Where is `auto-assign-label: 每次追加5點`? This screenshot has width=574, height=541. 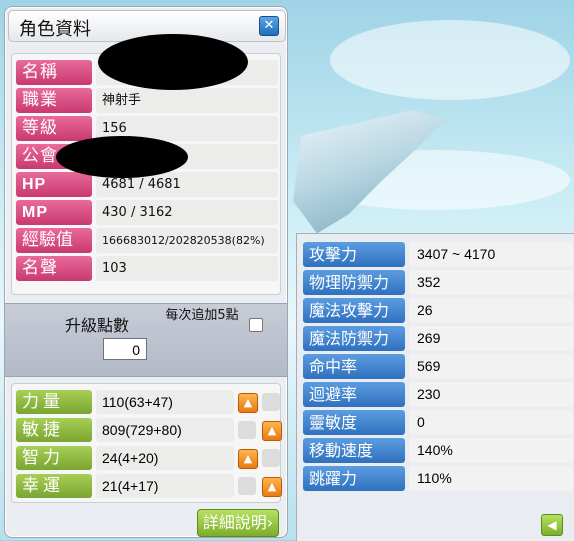
auto-assign-label: 每次追加5點 is located at coordinates (202, 315).